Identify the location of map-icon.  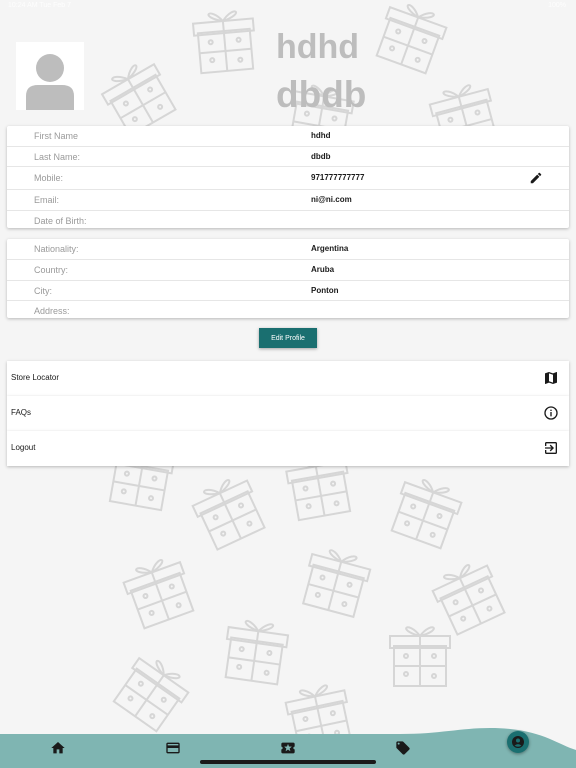
(551, 378).